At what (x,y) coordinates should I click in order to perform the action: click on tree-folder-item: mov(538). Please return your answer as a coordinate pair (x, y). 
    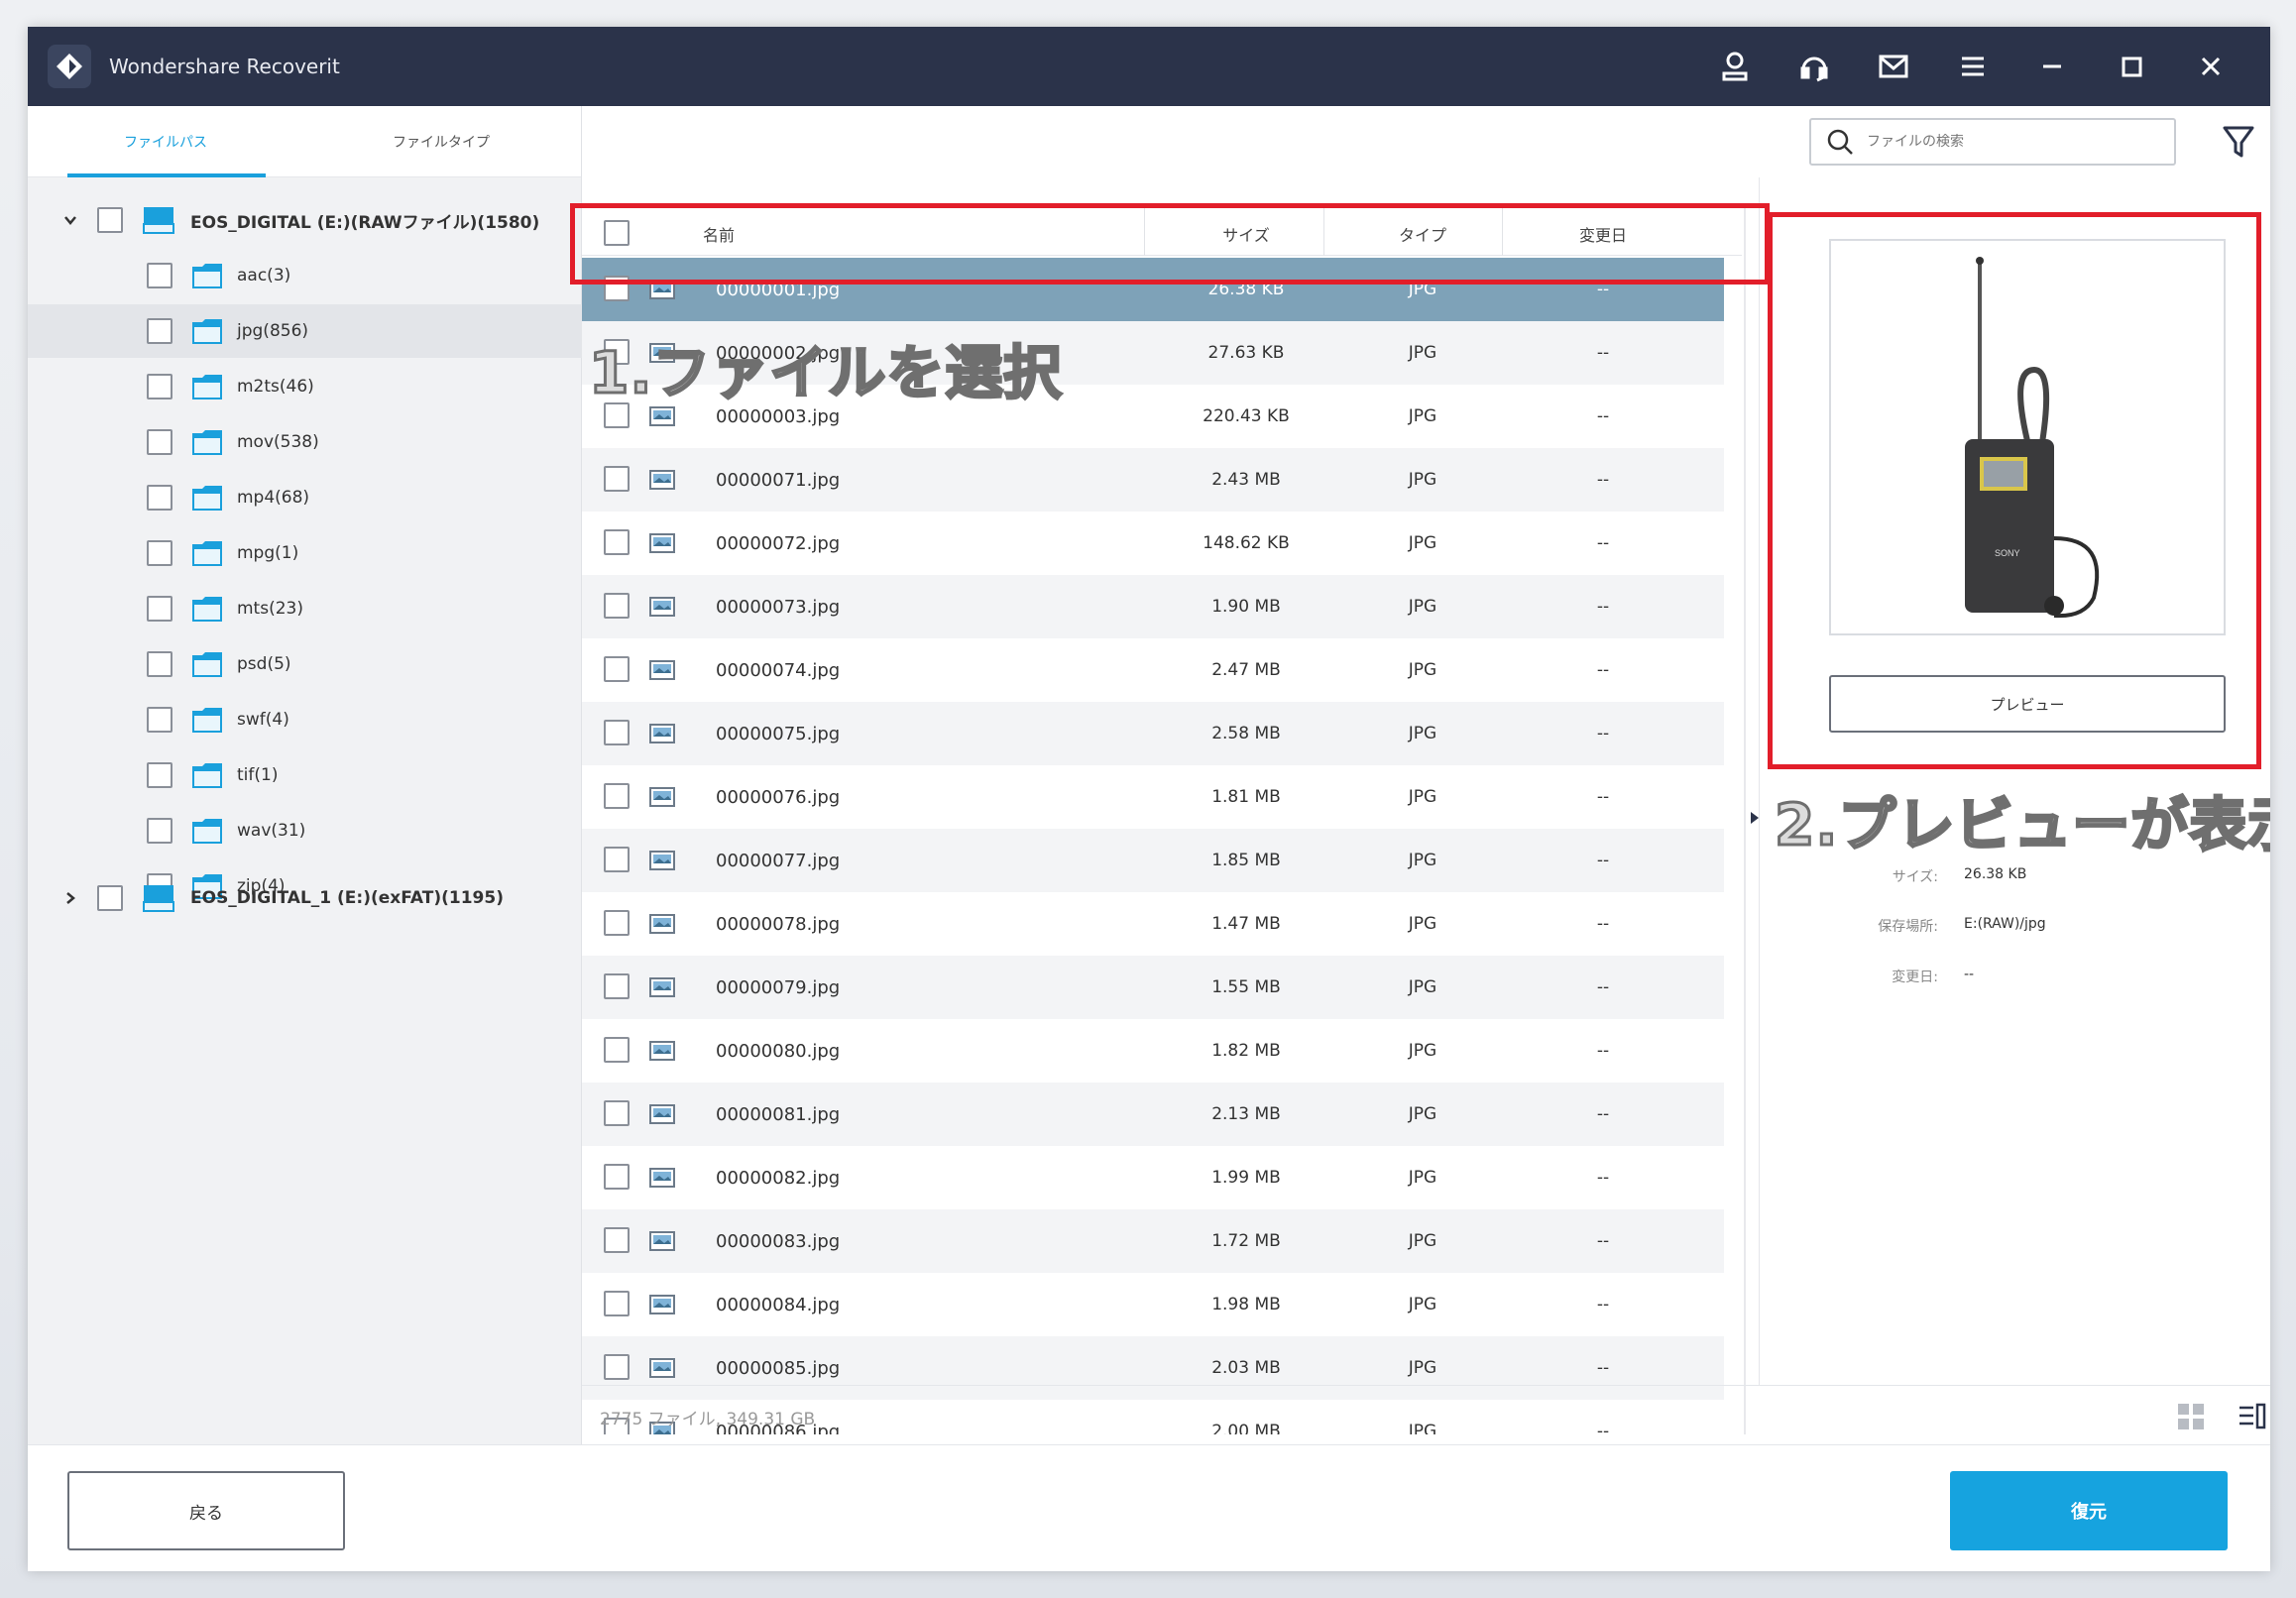
    Looking at the image, I should click on (305, 442).